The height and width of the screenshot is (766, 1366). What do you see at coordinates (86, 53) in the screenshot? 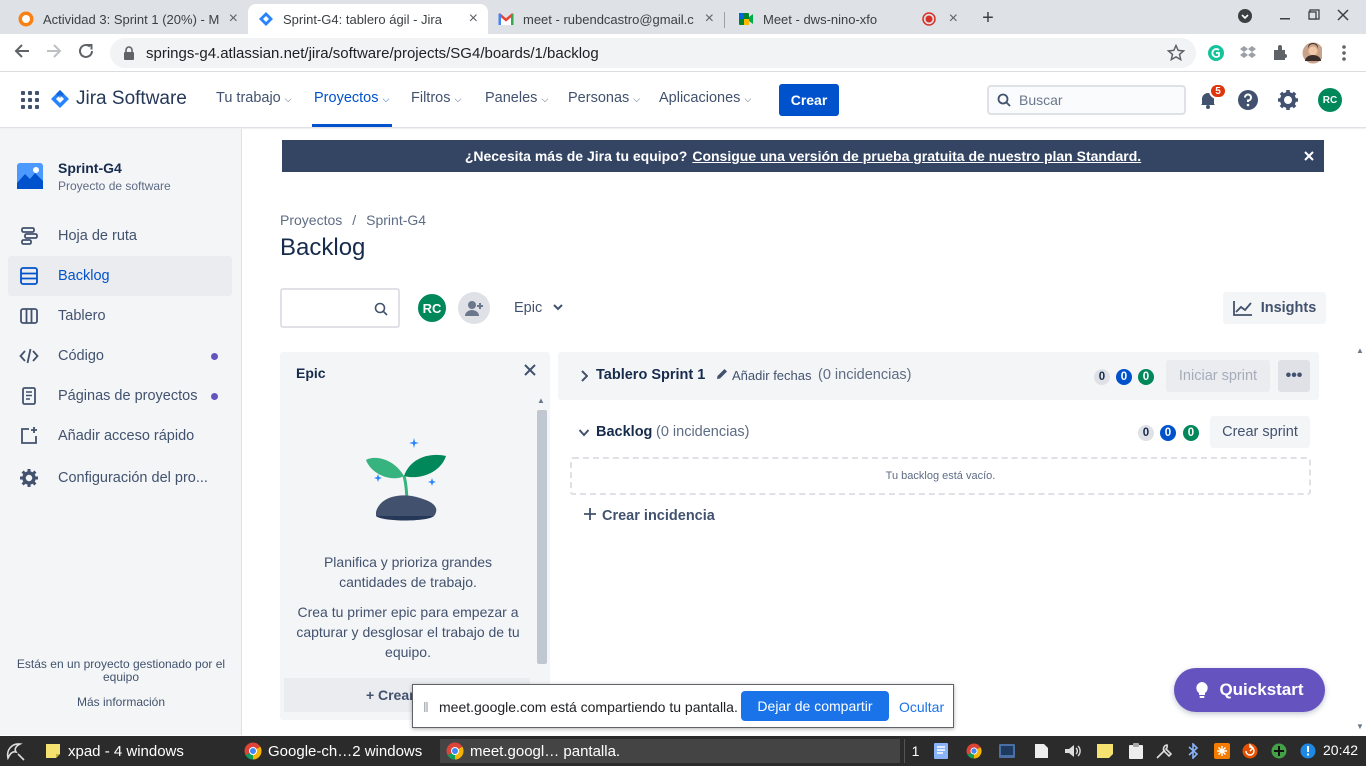
I see `reload-icon` at bounding box center [86, 53].